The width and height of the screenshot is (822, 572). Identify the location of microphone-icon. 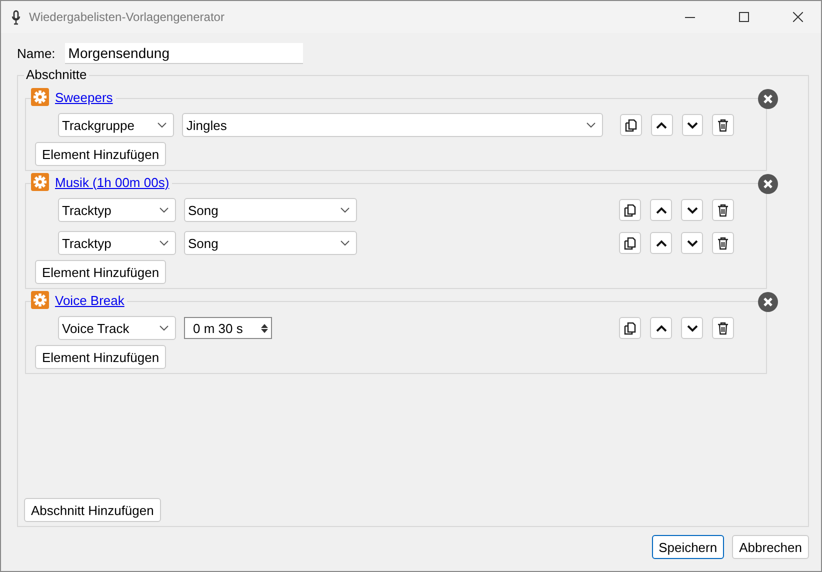
(16, 17).